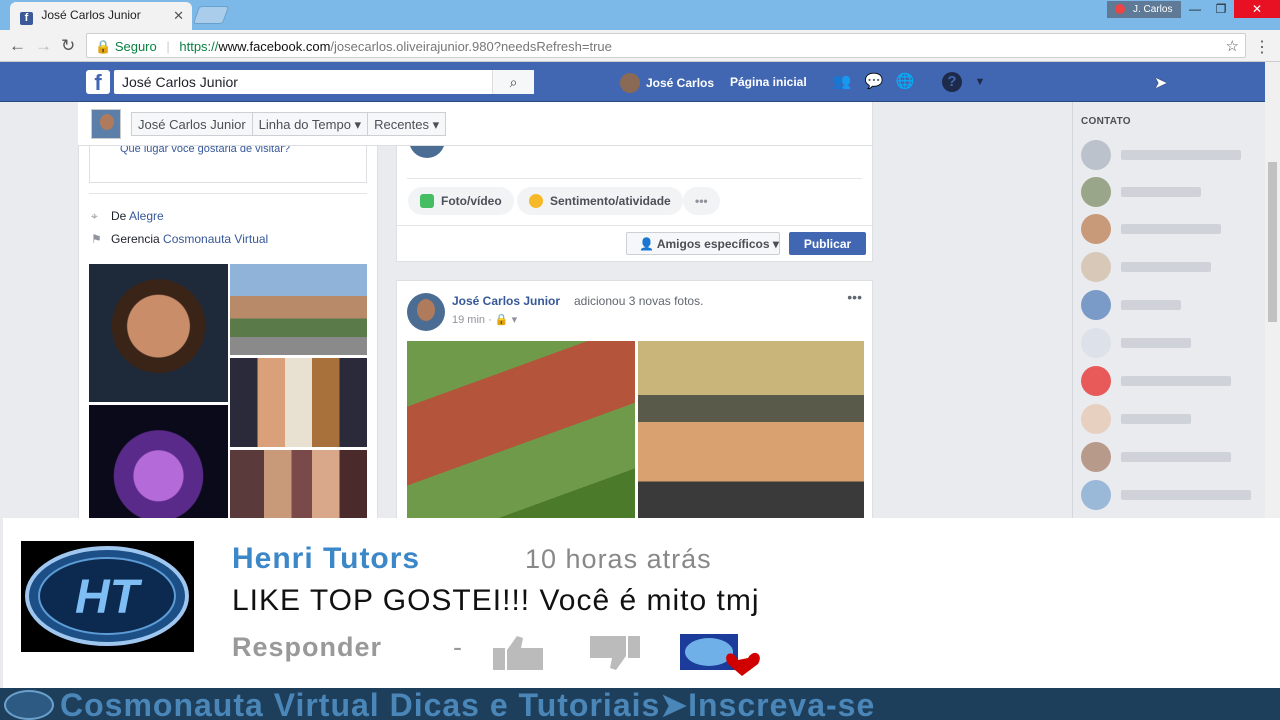 This screenshot has width=1280, height=720. I want to click on reload-icon: ↻, so click(68, 46).